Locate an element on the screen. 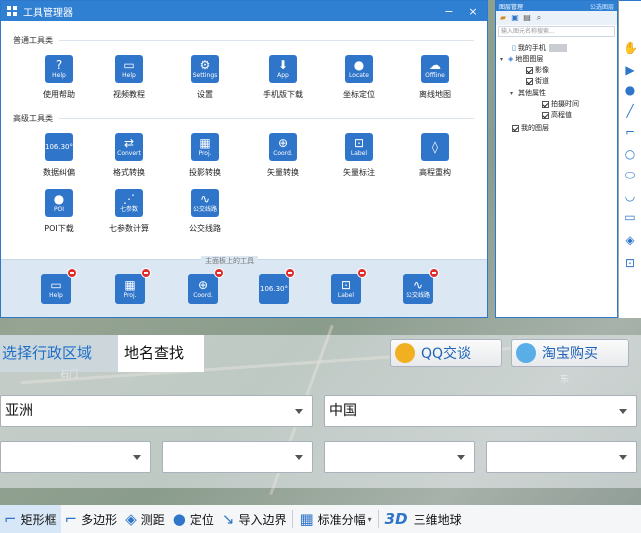  home-tool-3: 106.30° is located at coordinates (277, 286).